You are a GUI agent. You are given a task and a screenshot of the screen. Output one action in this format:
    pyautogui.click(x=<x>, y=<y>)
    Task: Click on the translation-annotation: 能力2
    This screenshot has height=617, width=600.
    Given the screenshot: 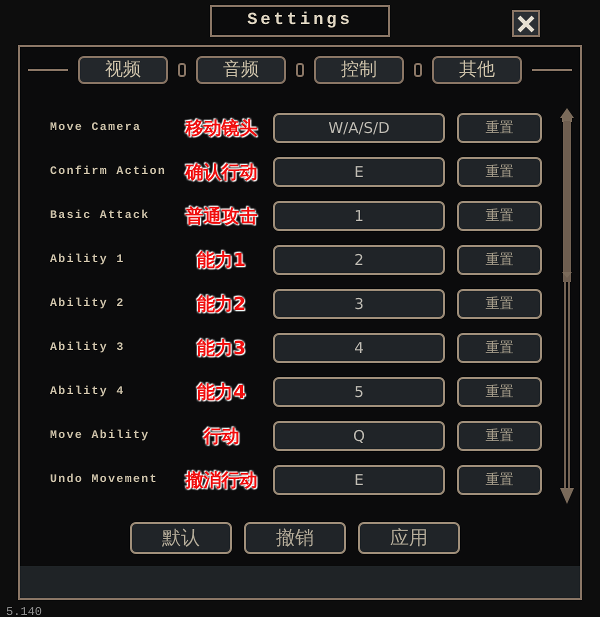 What is the action you would take?
    pyautogui.click(x=221, y=304)
    